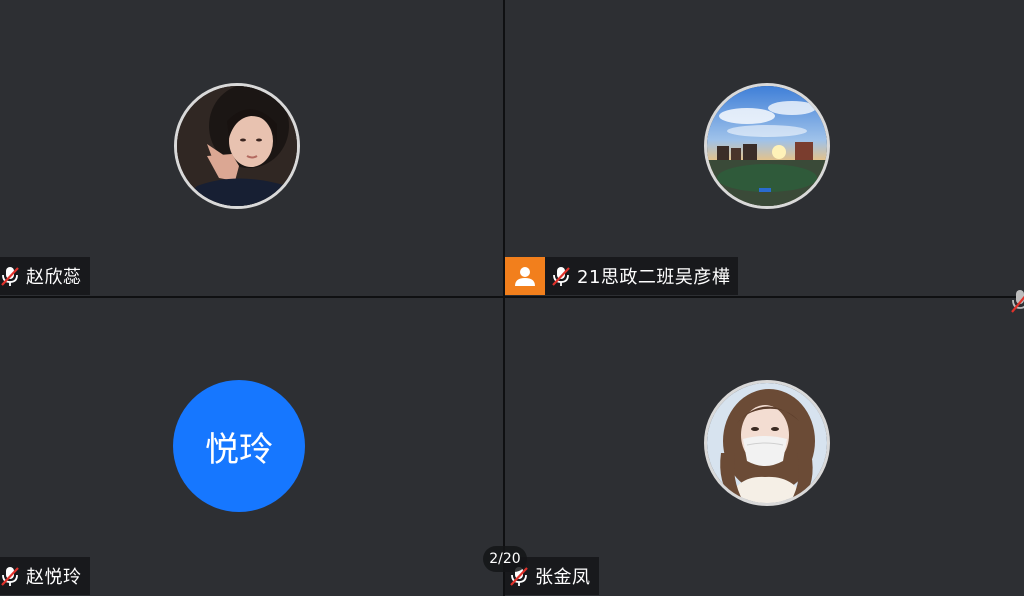  I want to click on participant-name: 赵悦玲, so click(54, 577).